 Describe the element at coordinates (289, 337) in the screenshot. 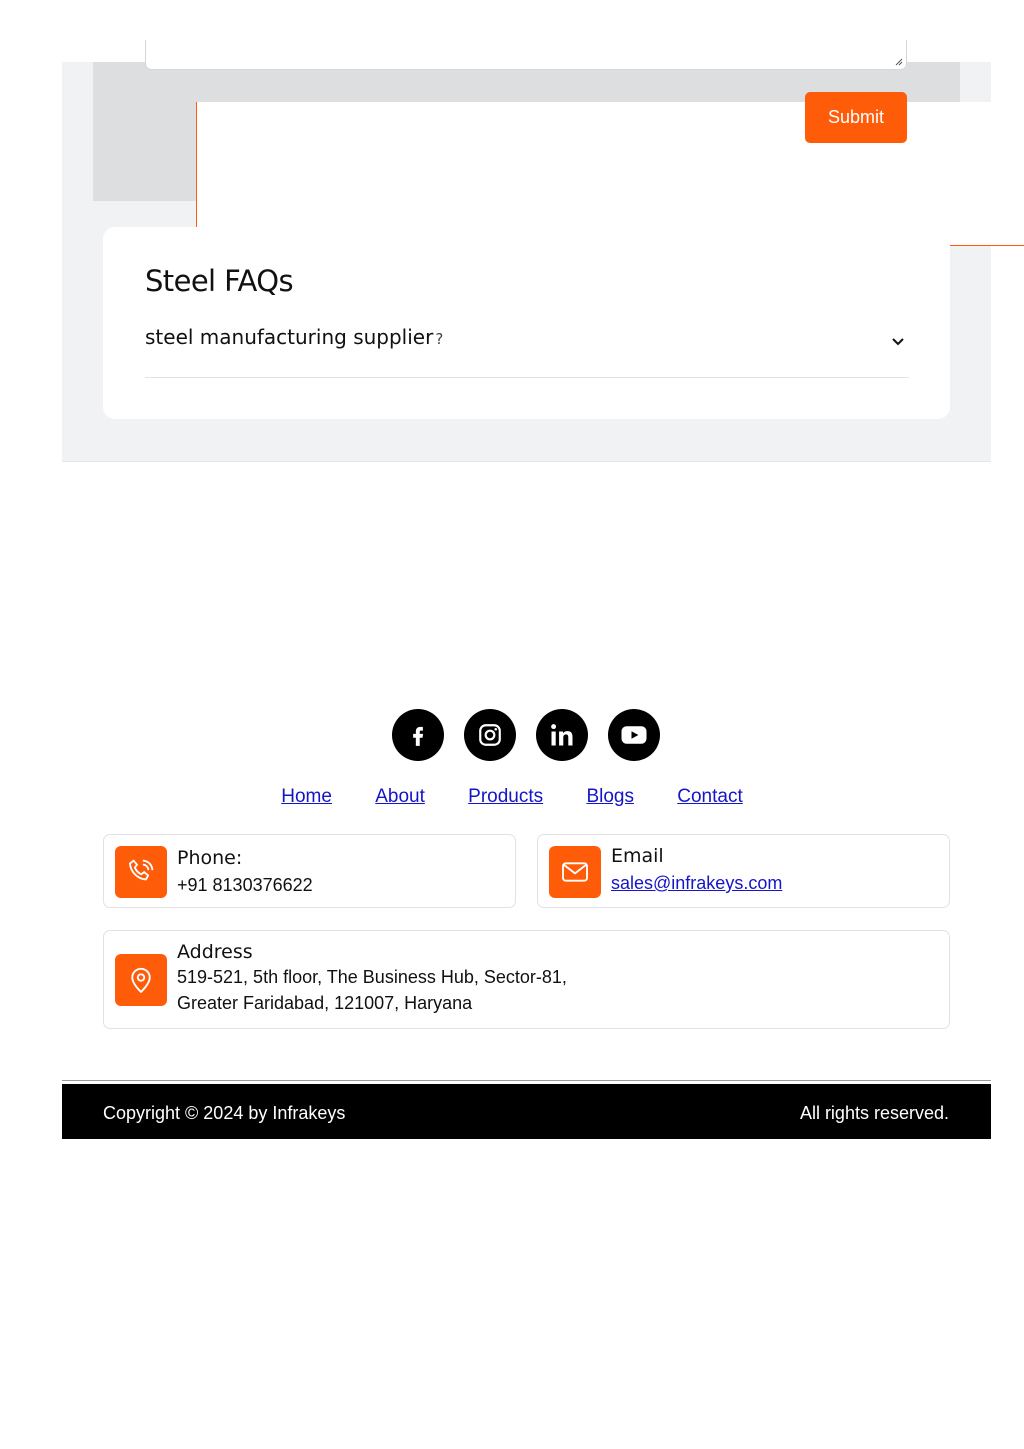

I see `faq-question-text: steel manufacturing supplier` at that location.